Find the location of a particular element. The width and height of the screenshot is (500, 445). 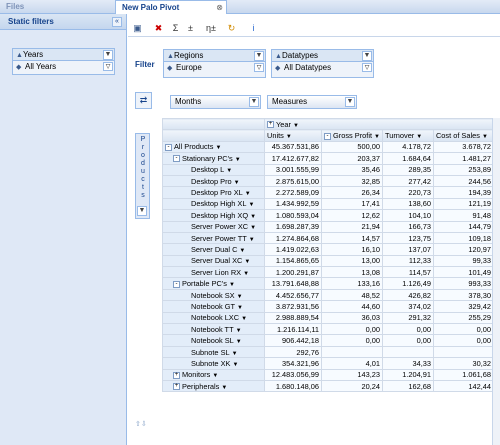

row-label: Notebook TT ▼ is located at coordinates (213, 329).